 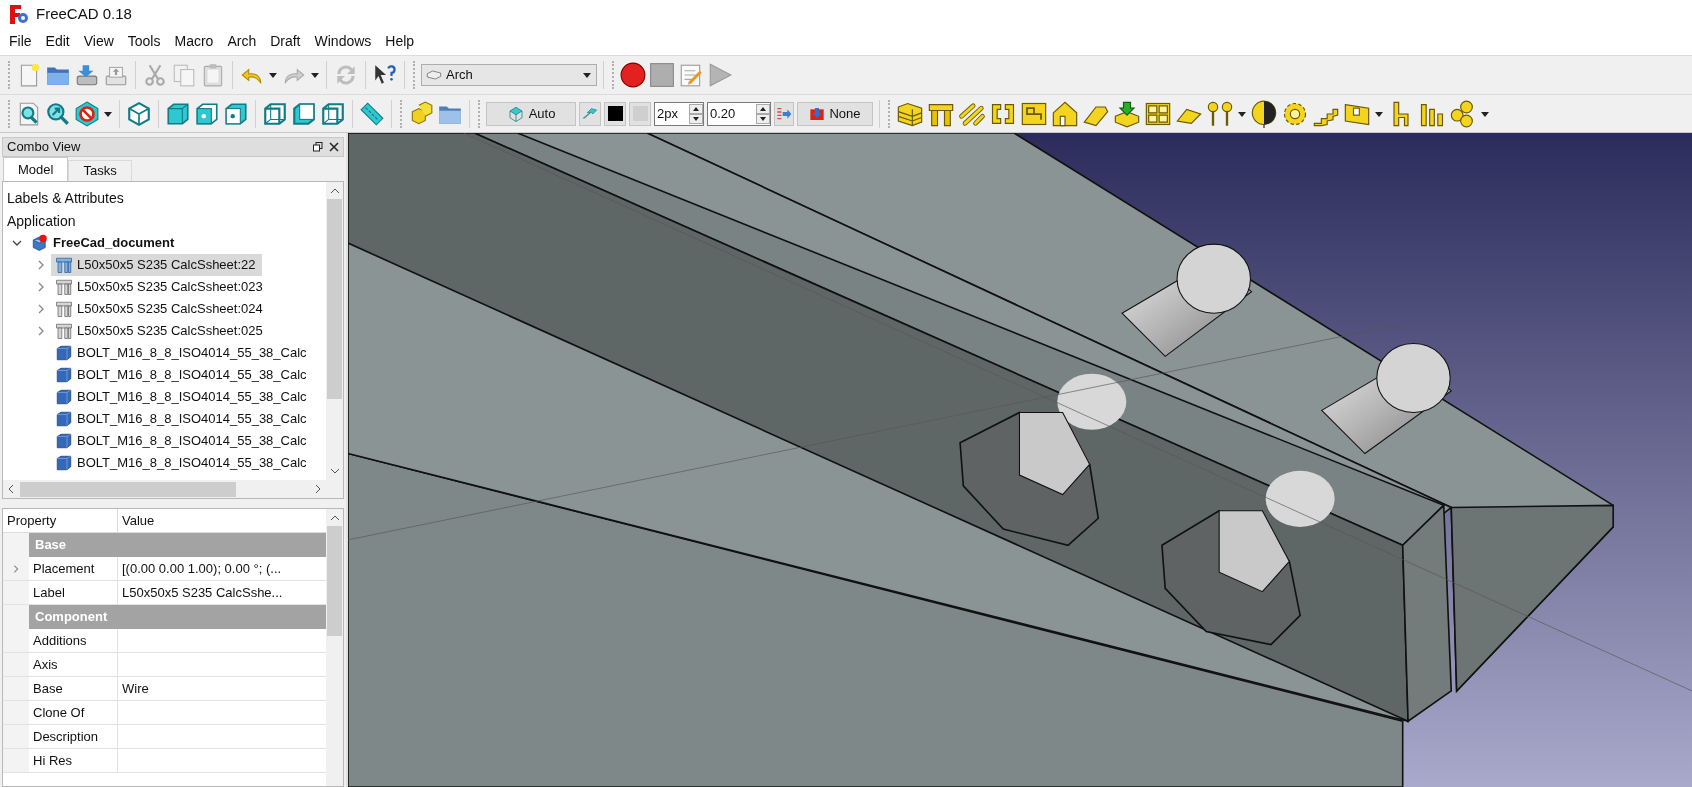 What do you see at coordinates (144, 41) in the screenshot?
I see `menu-item: Tools` at bounding box center [144, 41].